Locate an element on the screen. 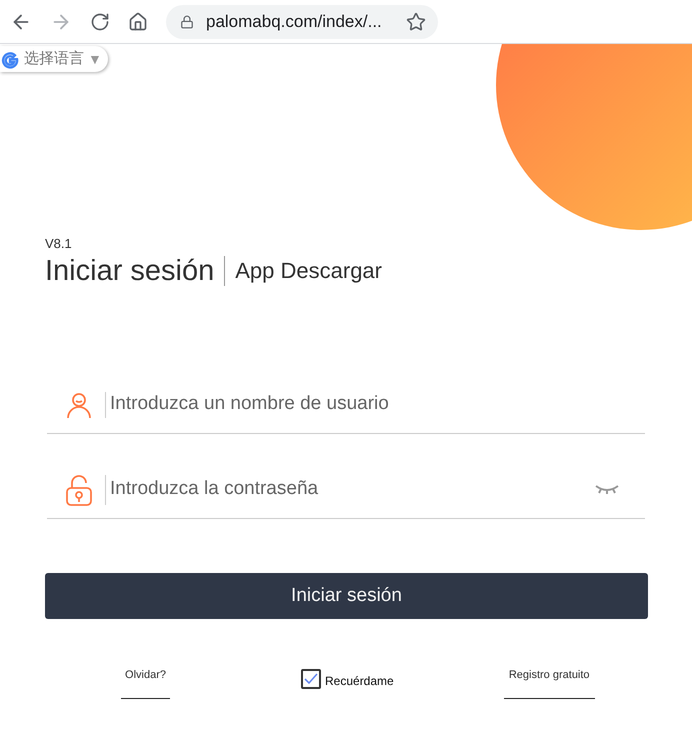  reload-icon is located at coordinates (100, 22).